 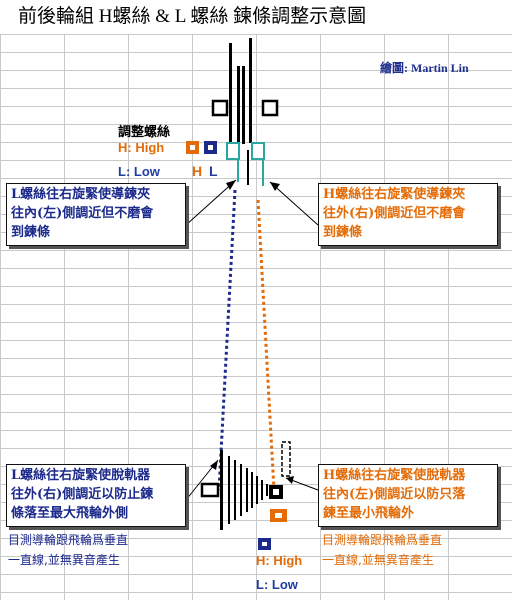 I want to click on bottom-low-label: L: Low, so click(x=277, y=584).